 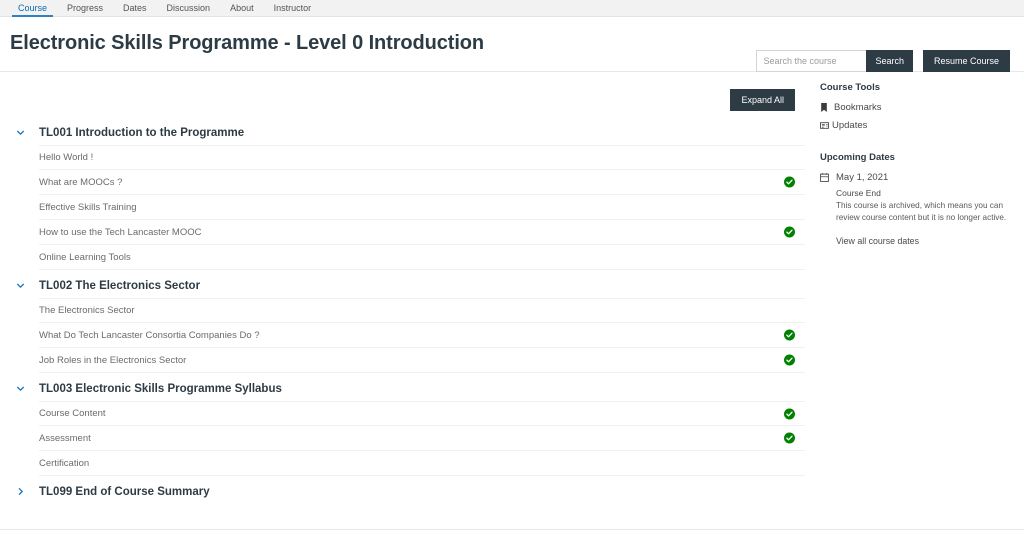 I want to click on bookmark-icon, so click(x=825, y=107).